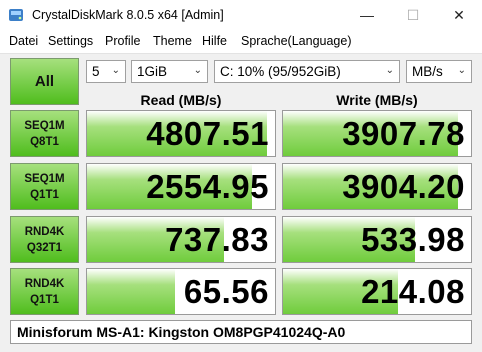  I want to click on title-bar: CrystalDiskMark 8.0.5 x64 [Admin] — ☐ ✕, so click(241, 15).